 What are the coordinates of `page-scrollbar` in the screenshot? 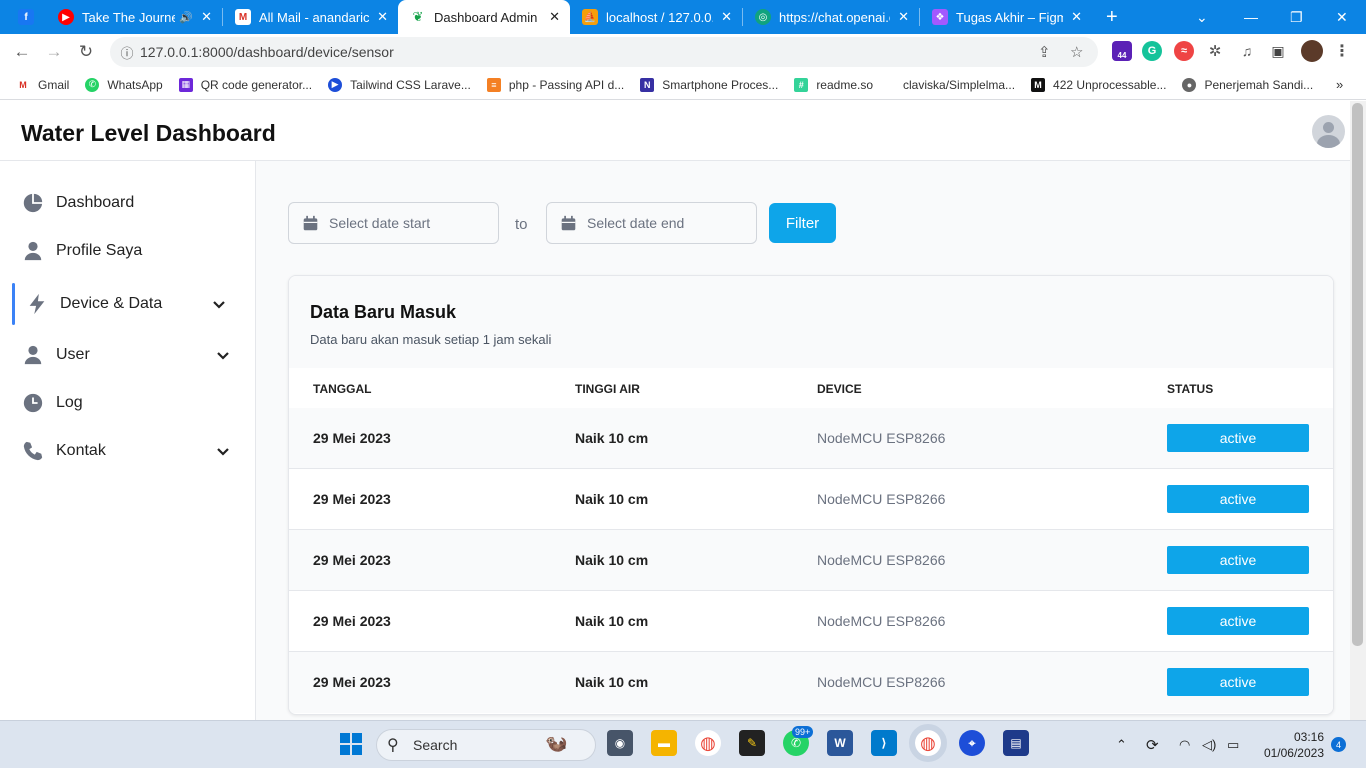 It's located at (1358, 410).